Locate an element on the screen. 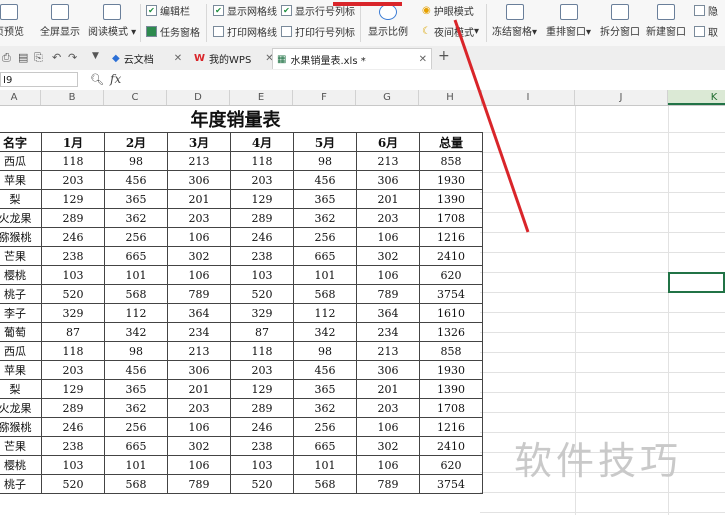 This screenshot has width=725, height=515. arrow-line is located at coordinates (491, 126).